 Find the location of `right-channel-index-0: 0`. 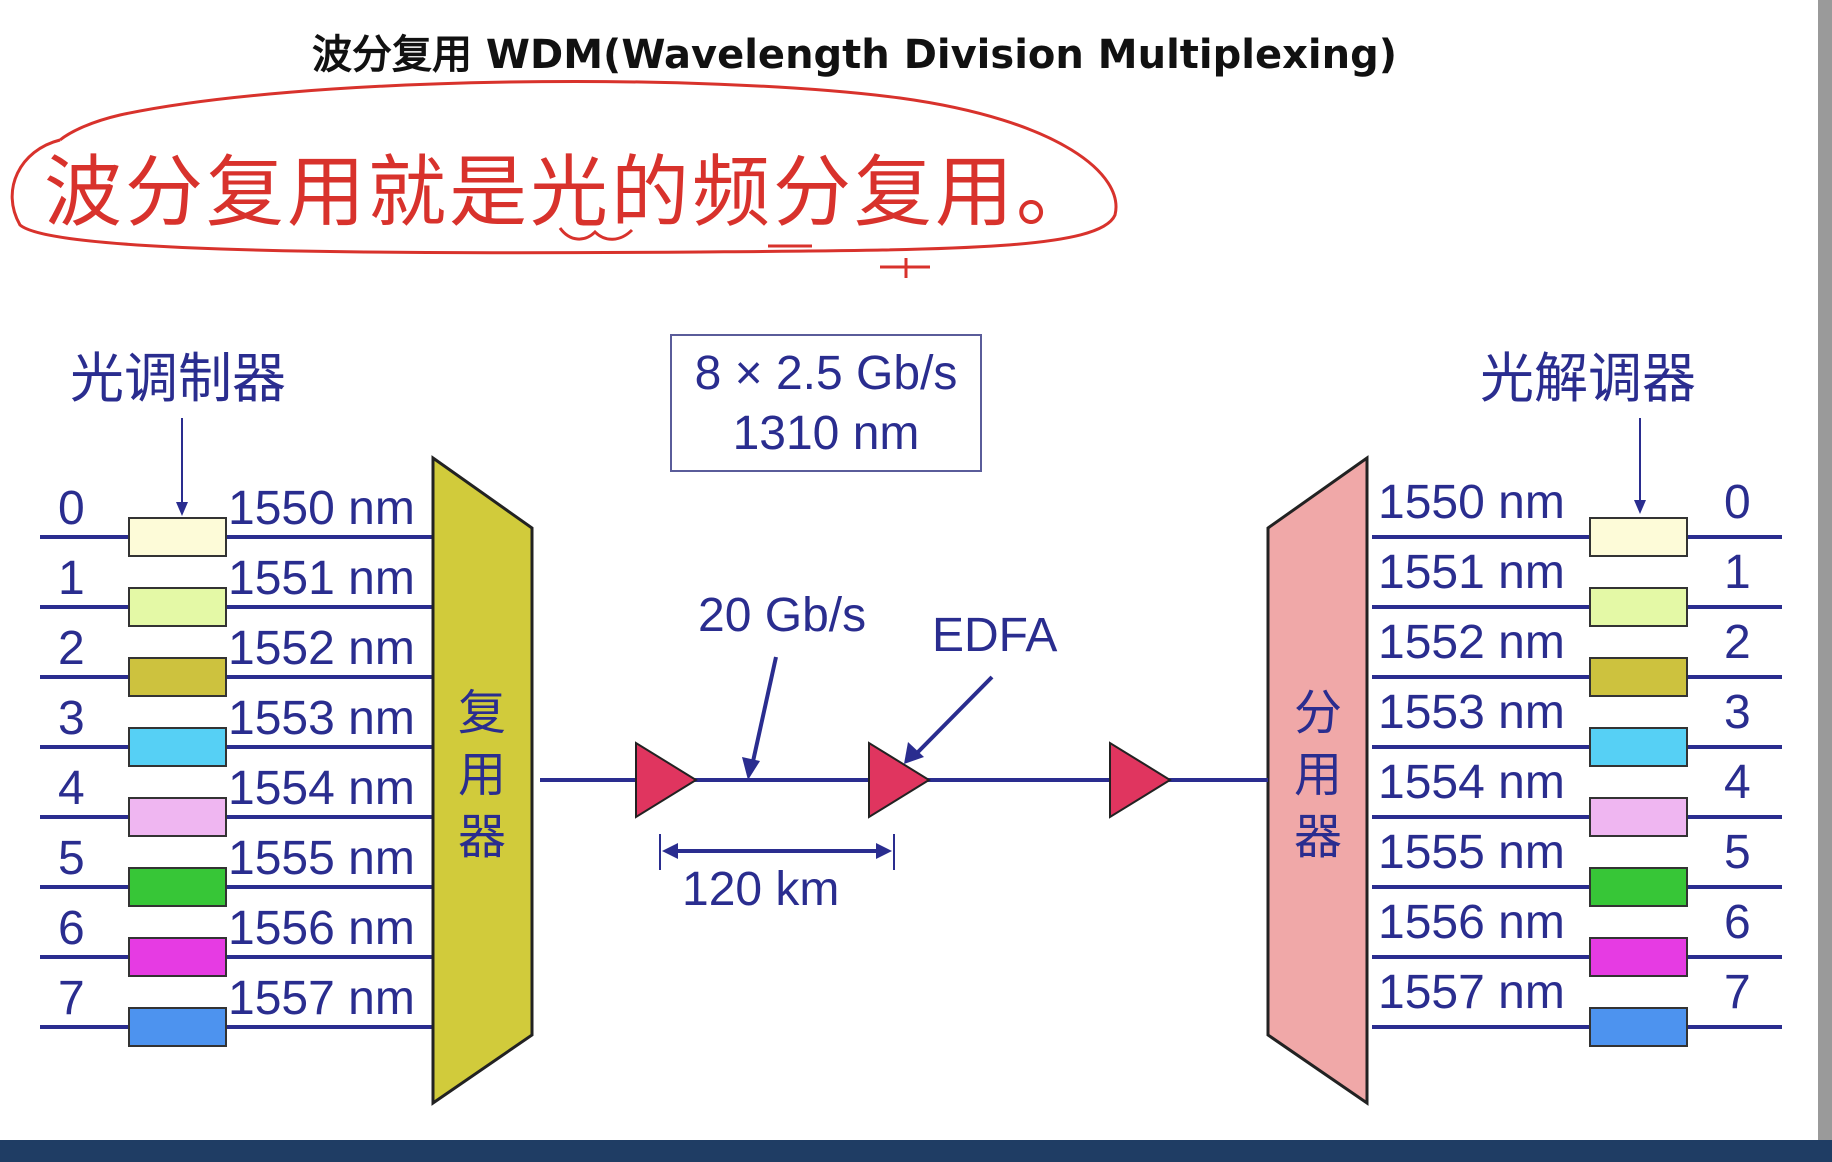

right-channel-index-0: 0 is located at coordinates (1737, 502).